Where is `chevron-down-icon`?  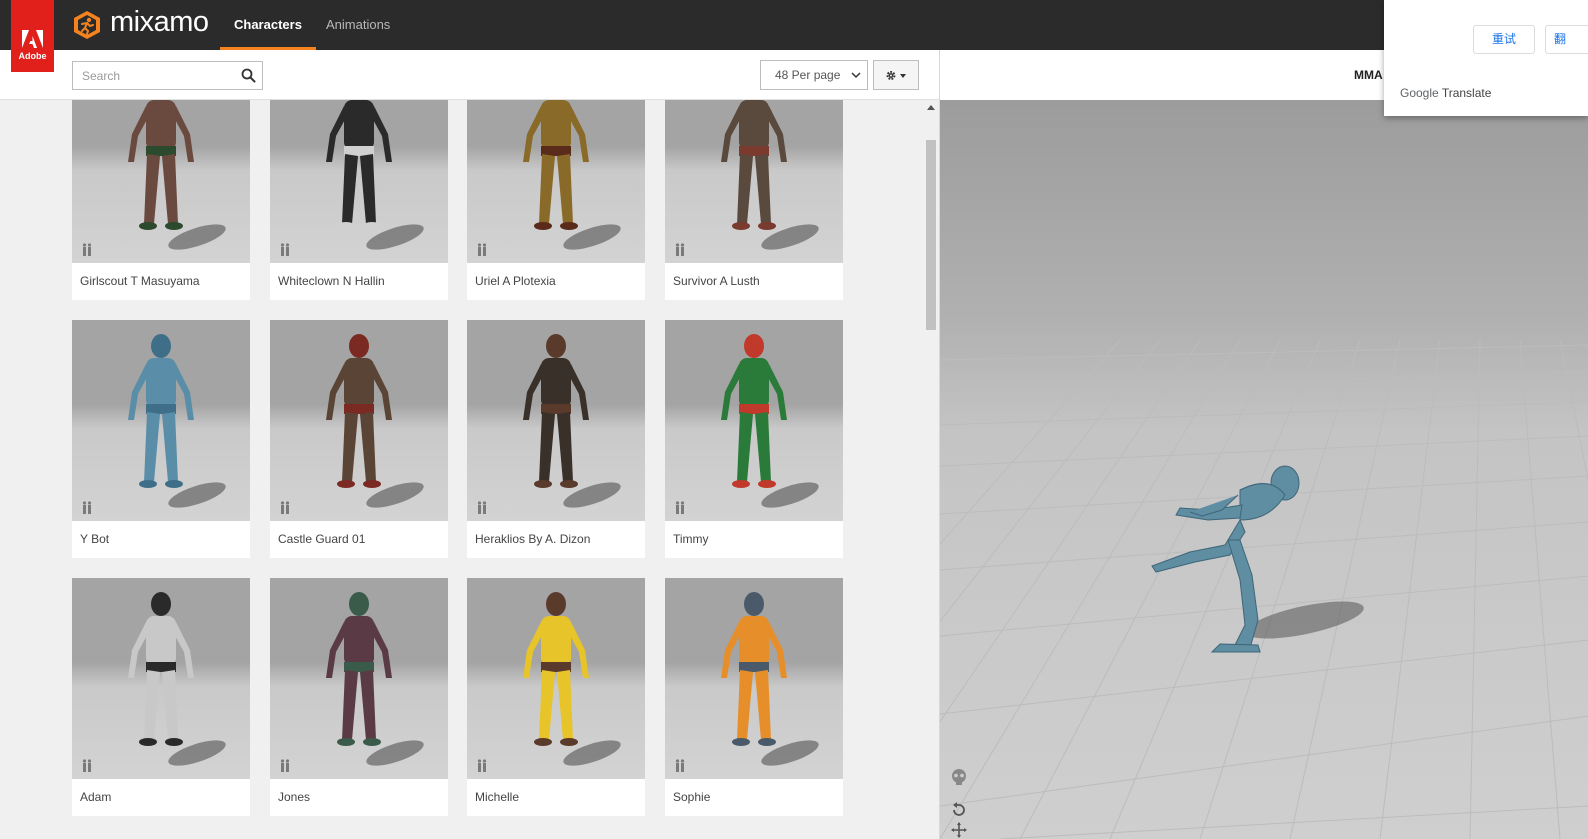 chevron-down-icon is located at coordinates (856, 75).